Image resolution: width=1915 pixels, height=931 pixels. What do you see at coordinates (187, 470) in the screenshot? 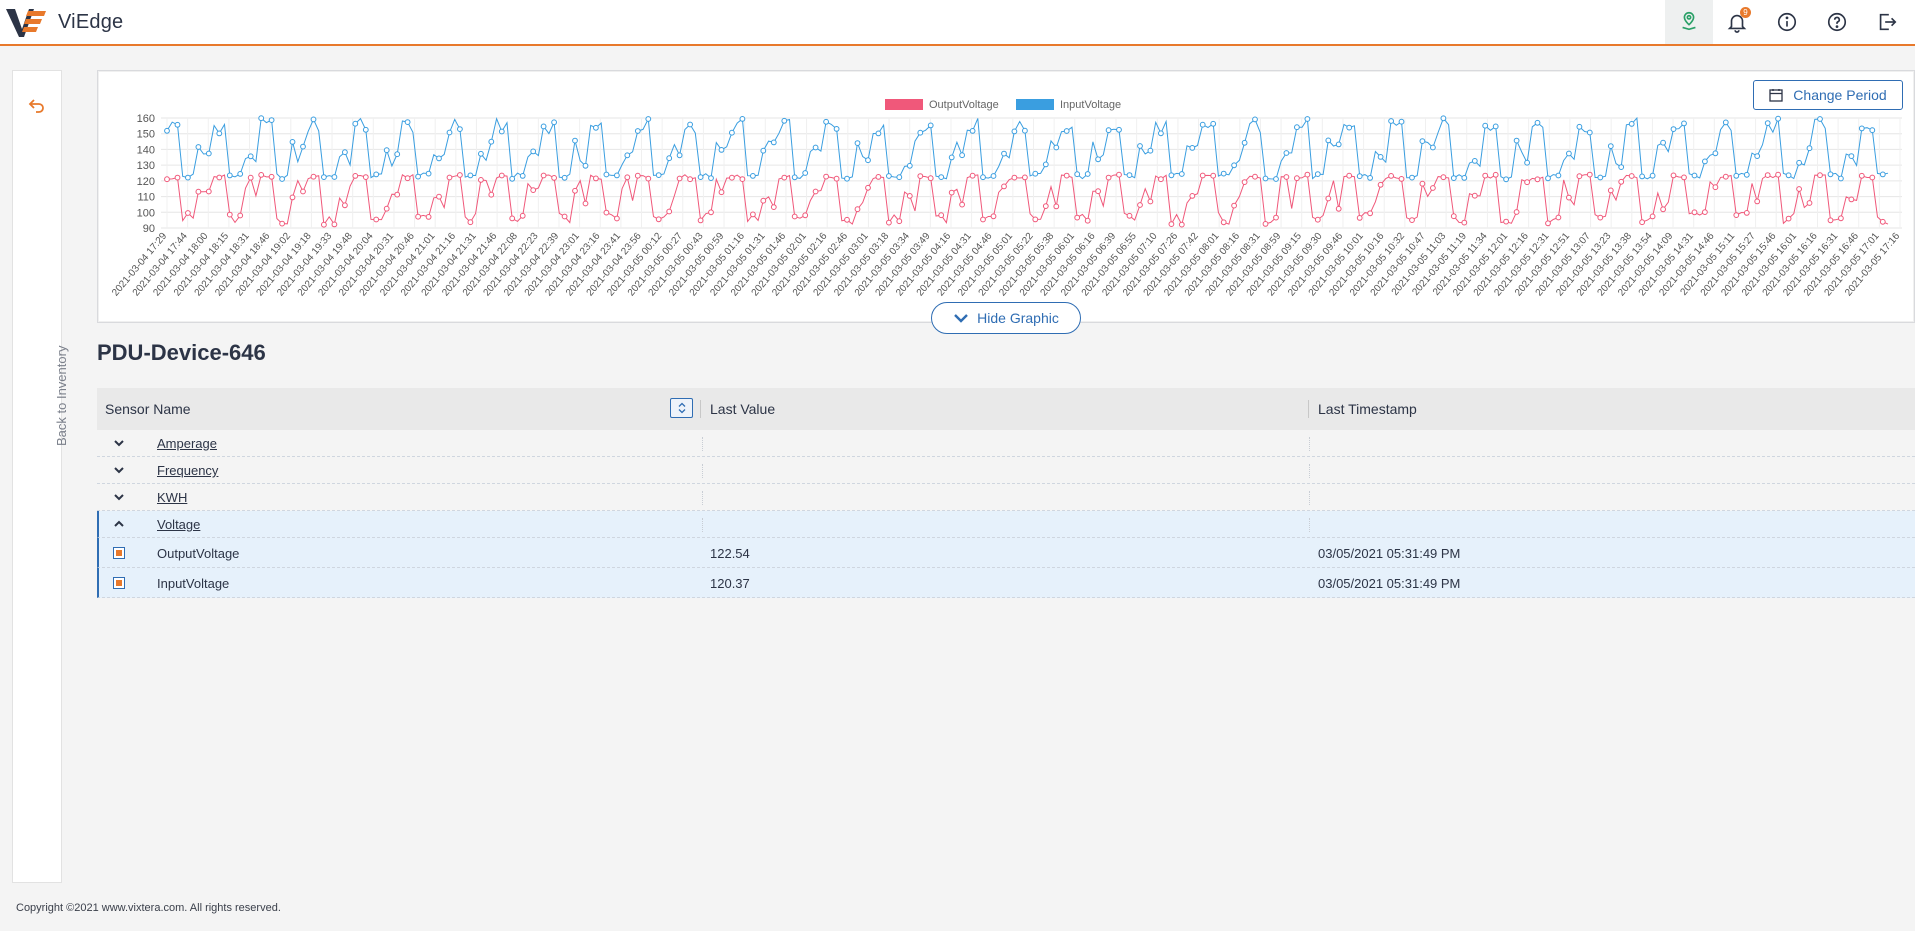
I see `sensor-group-link: Frequency` at bounding box center [187, 470].